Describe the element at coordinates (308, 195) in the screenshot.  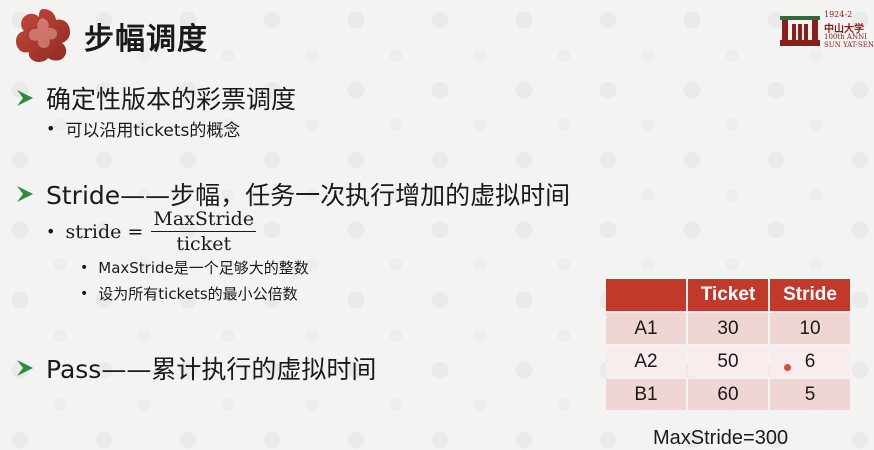
I see `bullet-text: Stride——步幅，任务一次执行增加的虚拟时间` at that location.